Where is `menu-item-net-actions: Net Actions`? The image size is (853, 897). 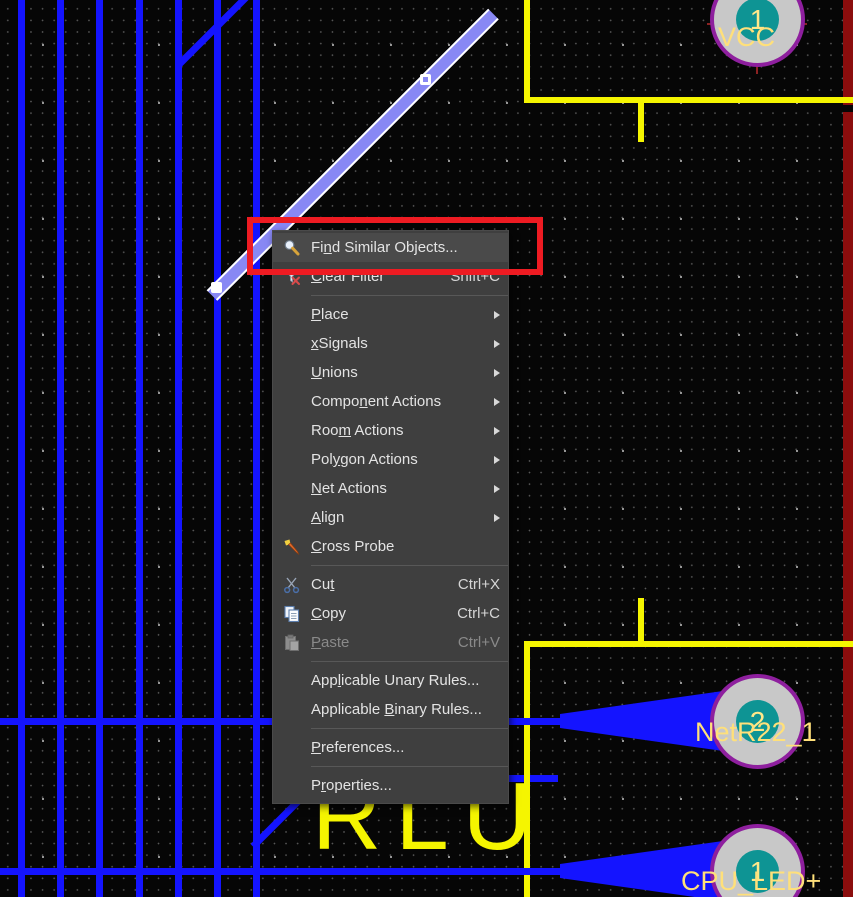 menu-item-net-actions: Net Actions is located at coordinates (390, 488).